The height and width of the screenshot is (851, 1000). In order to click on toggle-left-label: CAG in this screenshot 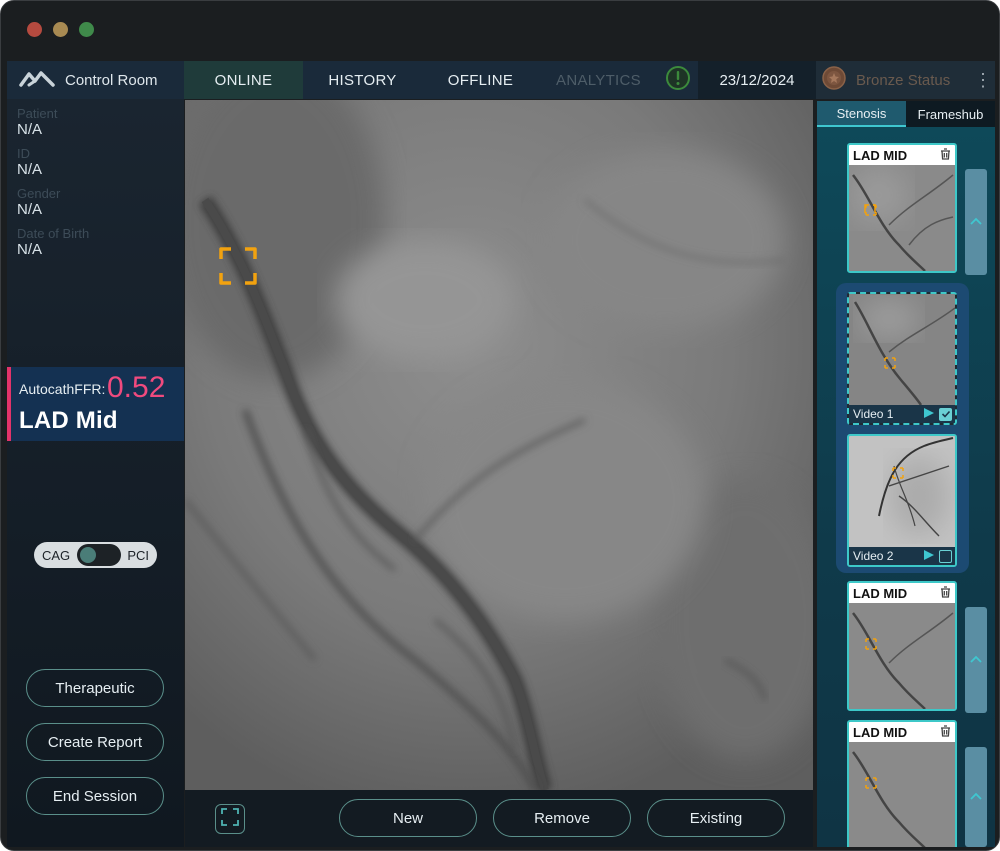, I will do `click(56, 555)`.